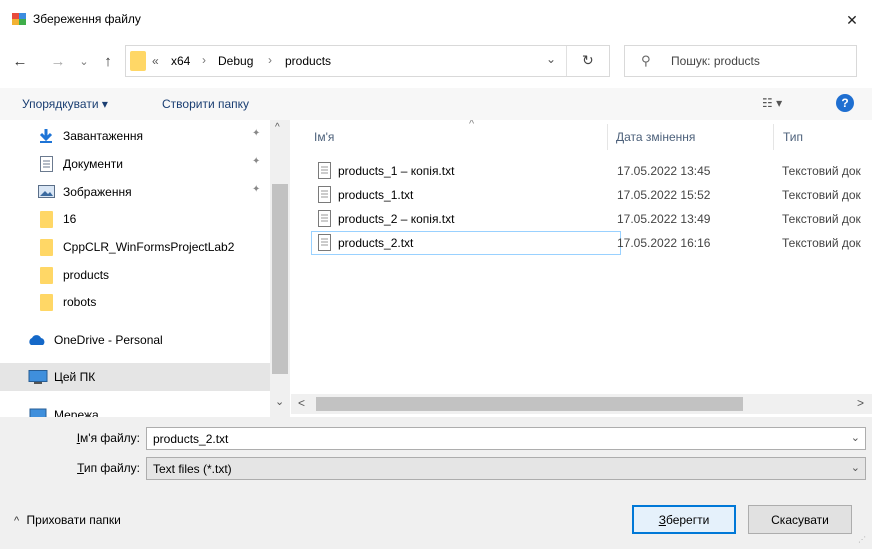  What do you see at coordinates (823, 136) in the screenshot?
I see `column-header-type: Тип` at bounding box center [823, 136].